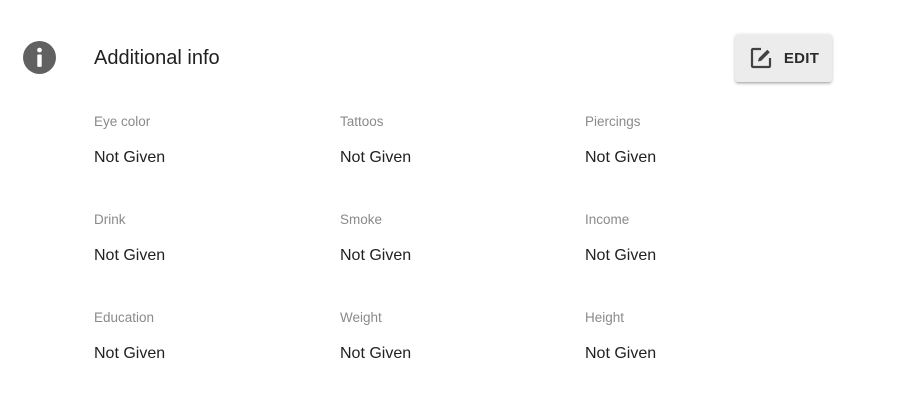  I want to click on field-label: Weight, so click(361, 317).